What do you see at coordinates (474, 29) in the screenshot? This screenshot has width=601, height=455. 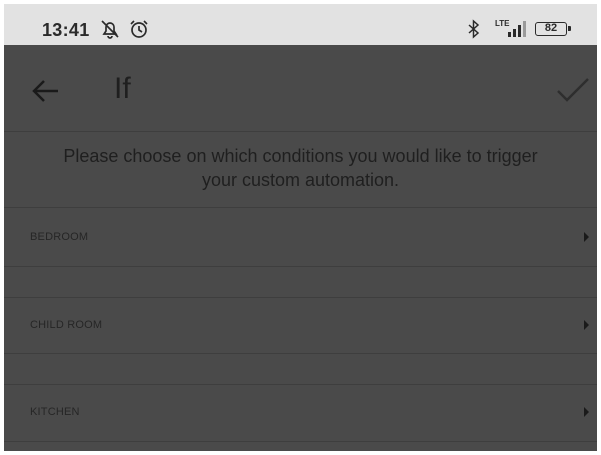 I see `bluetooth-icon` at bounding box center [474, 29].